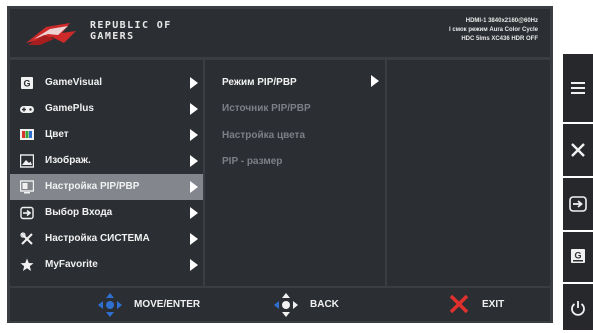  What do you see at coordinates (27, 264) in the screenshot?
I see `star-icon` at bounding box center [27, 264].